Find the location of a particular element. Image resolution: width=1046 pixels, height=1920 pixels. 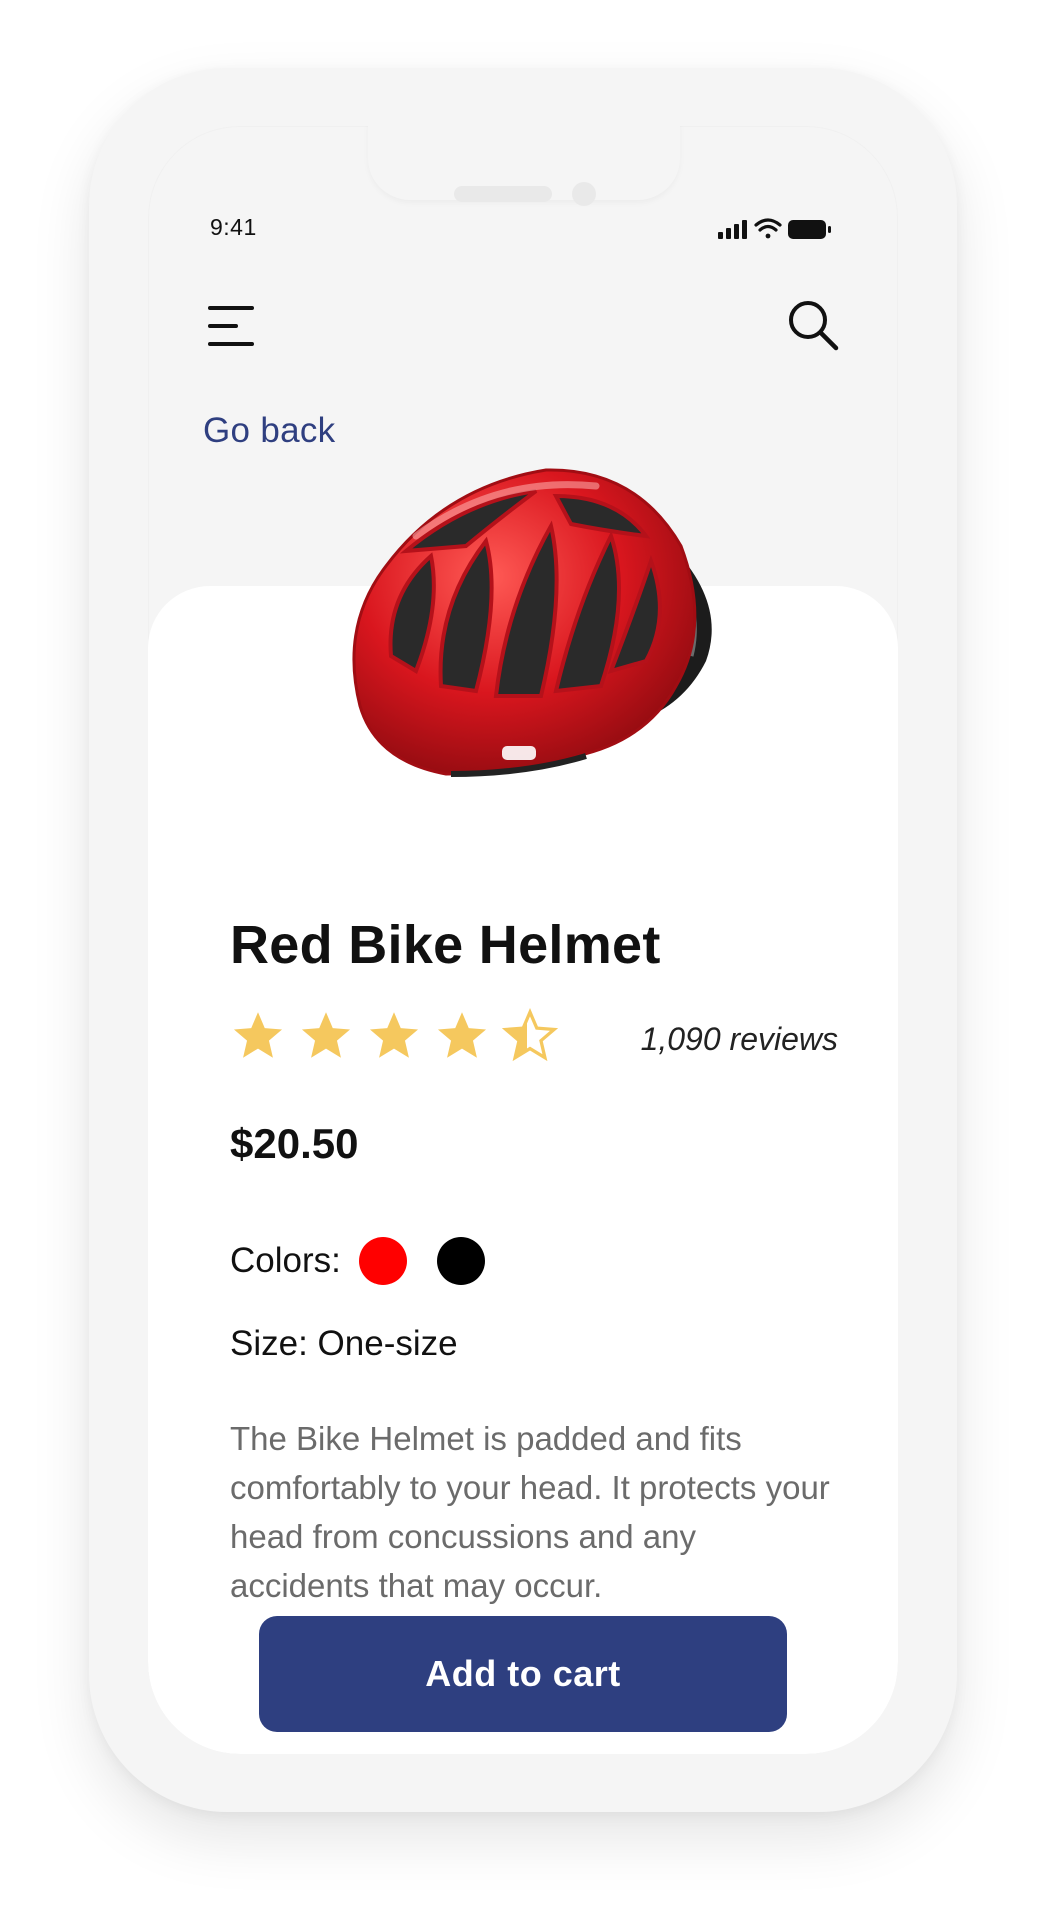

color-selector: Colors: is located at coordinates (357, 1261).